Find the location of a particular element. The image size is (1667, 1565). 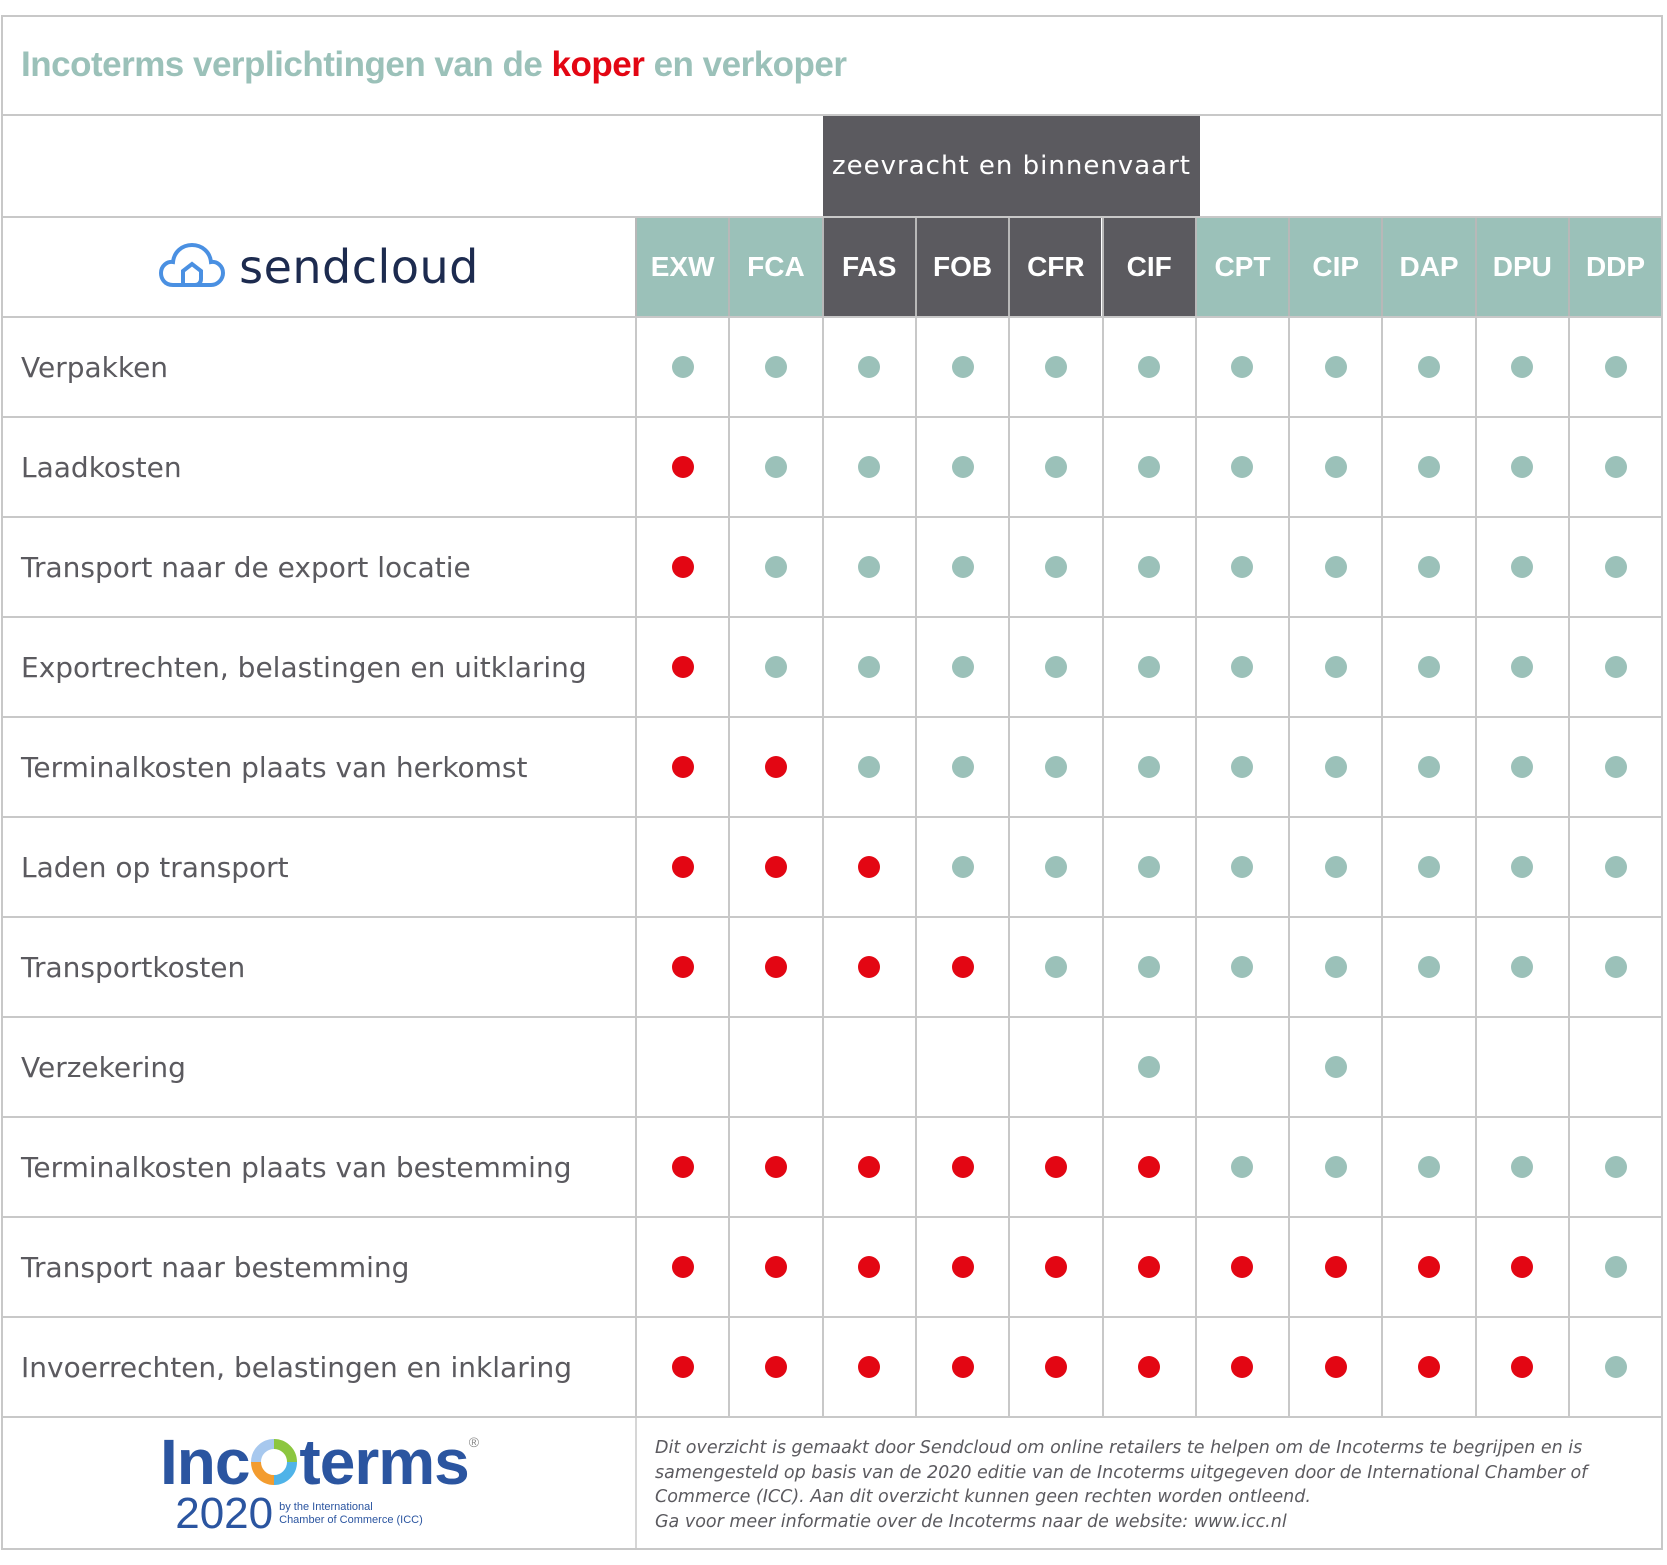

column-header-dap: DAP is located at coordinates (1428, 267).